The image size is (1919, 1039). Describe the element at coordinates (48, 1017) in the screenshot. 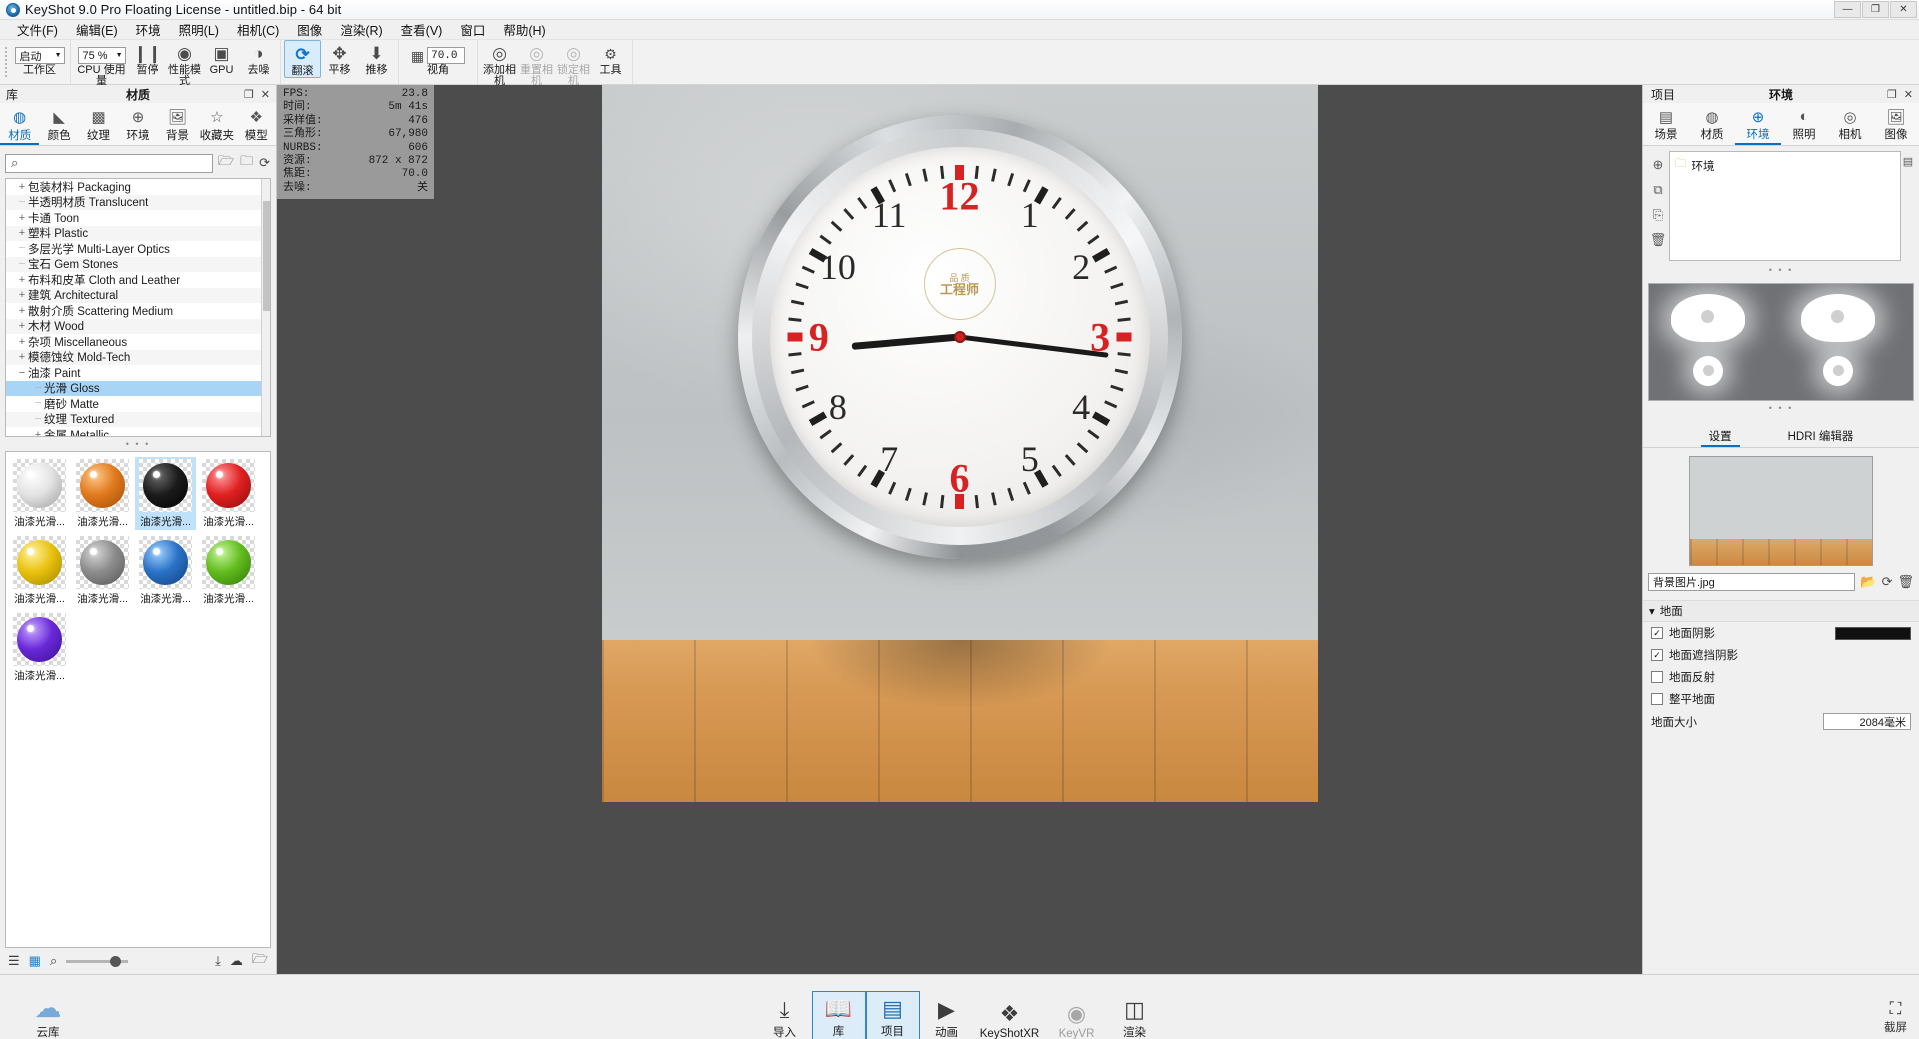

I see `cloud-library-button: ☁ 云库` at that location.